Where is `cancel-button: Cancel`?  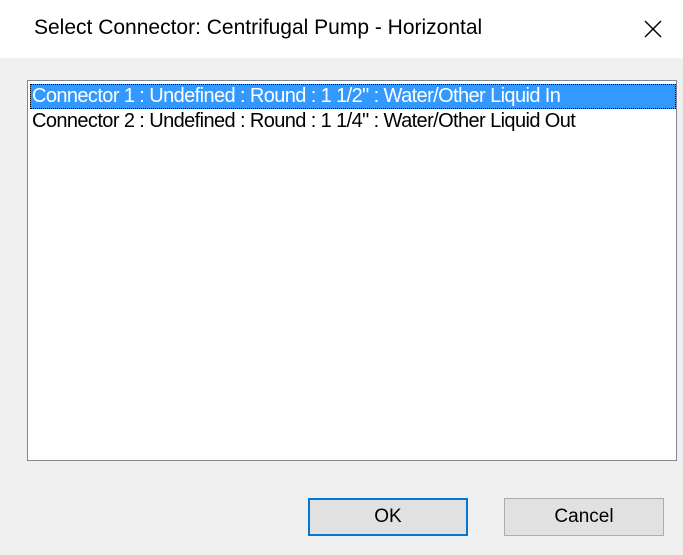 cancel-button: Cancel is located at coordinates (584, 517).